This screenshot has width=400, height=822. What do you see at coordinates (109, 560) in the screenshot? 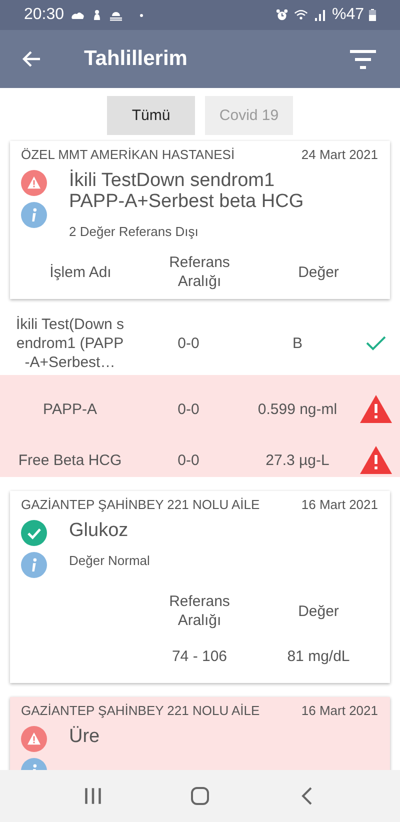
I see `result-summary: Değer Normal` at bounding box center [109, 560].